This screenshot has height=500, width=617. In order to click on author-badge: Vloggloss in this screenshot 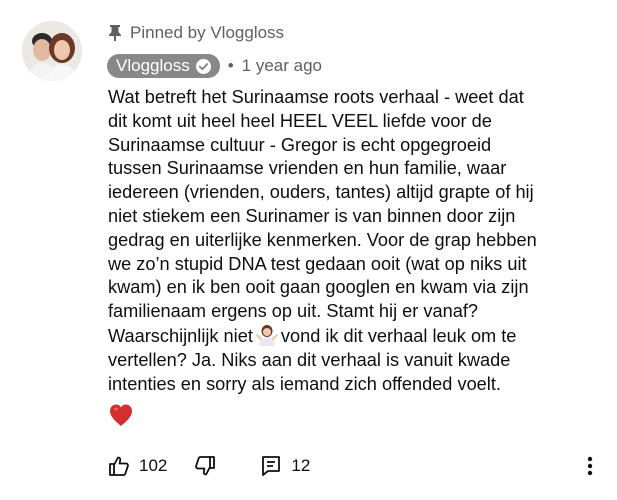, I will do `click(163, 66)`.